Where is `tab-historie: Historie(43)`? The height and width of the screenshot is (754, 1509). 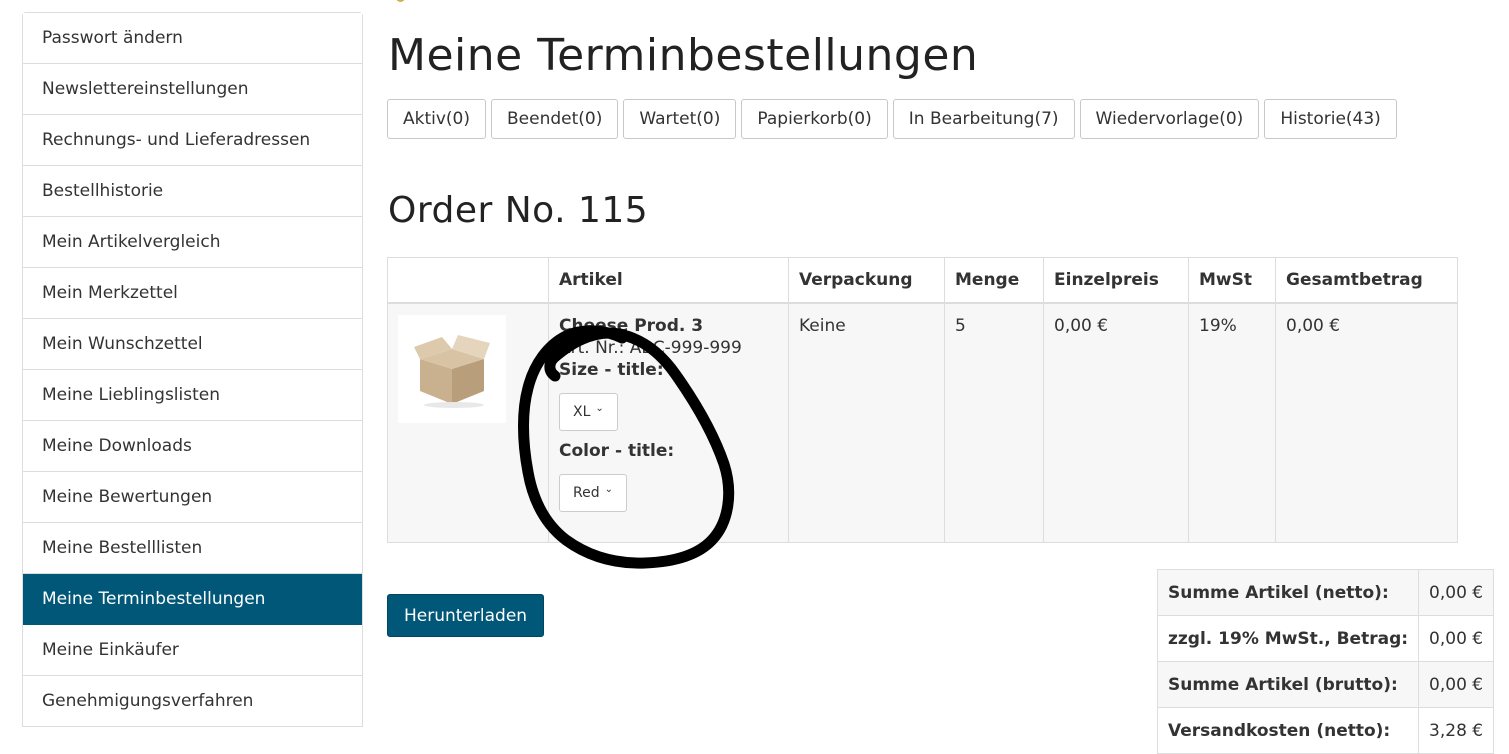 tab-historie: Historie(43) is located at coordinates (1330, 119).